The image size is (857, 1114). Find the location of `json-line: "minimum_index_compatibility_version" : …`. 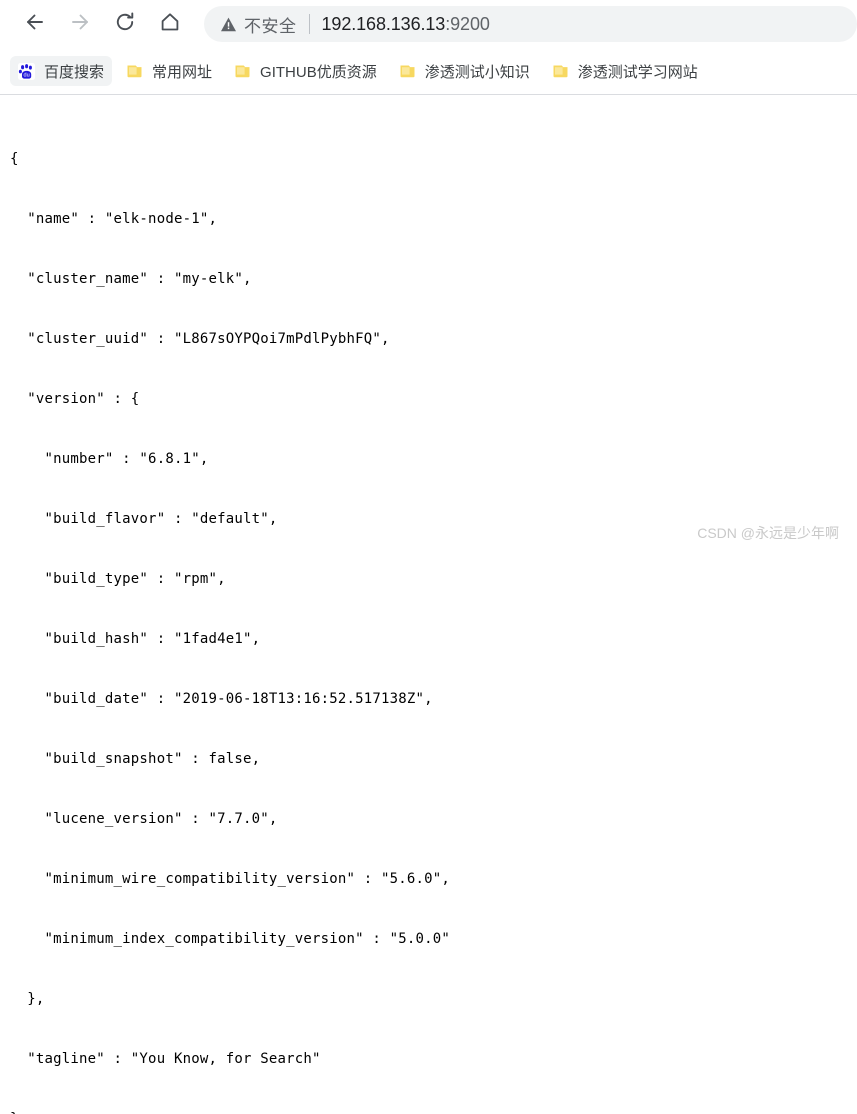

json-line: "minimum_index_compatibility_version" : … is located at coordinates (230, 939).